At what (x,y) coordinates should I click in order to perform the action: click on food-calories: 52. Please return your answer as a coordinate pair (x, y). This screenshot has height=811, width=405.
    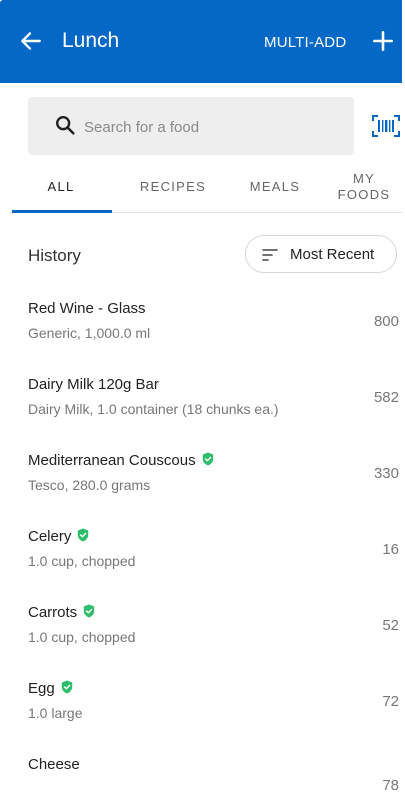
    Looking at the image, I should click on (390, 625).